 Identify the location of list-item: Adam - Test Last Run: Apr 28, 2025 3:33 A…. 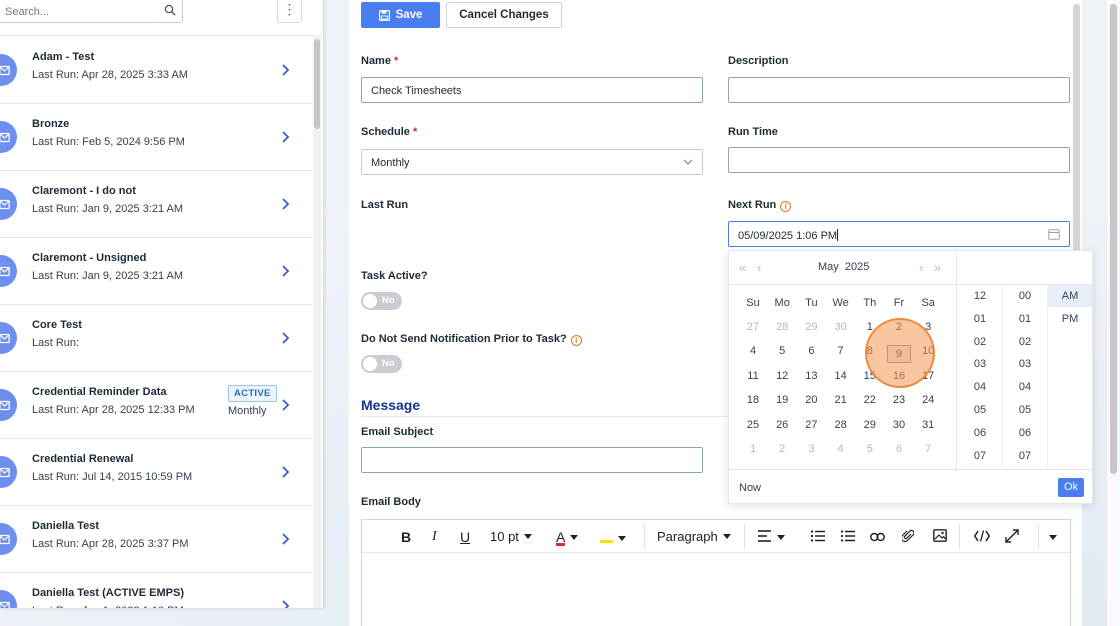
(156, 70).